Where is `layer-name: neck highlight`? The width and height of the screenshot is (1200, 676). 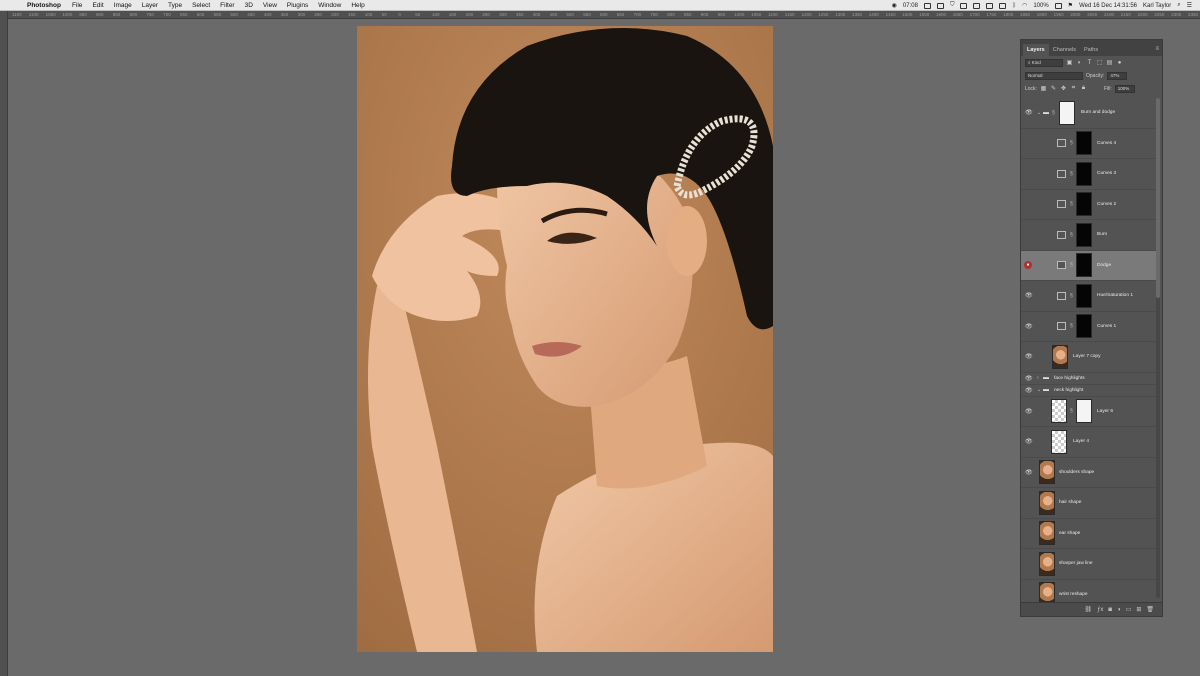
layer-name: neck highlight is located at coordinates (1068, 390).